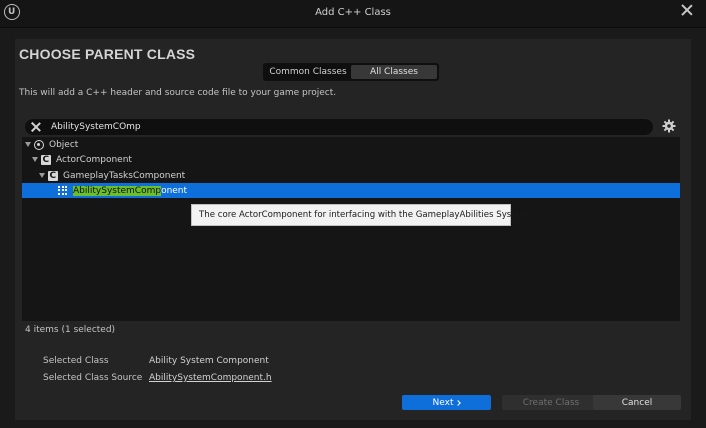 Image resolution: width=706 pixels, height=428 pixels. I want to click on chevron-right-icon, so click(458, 403).